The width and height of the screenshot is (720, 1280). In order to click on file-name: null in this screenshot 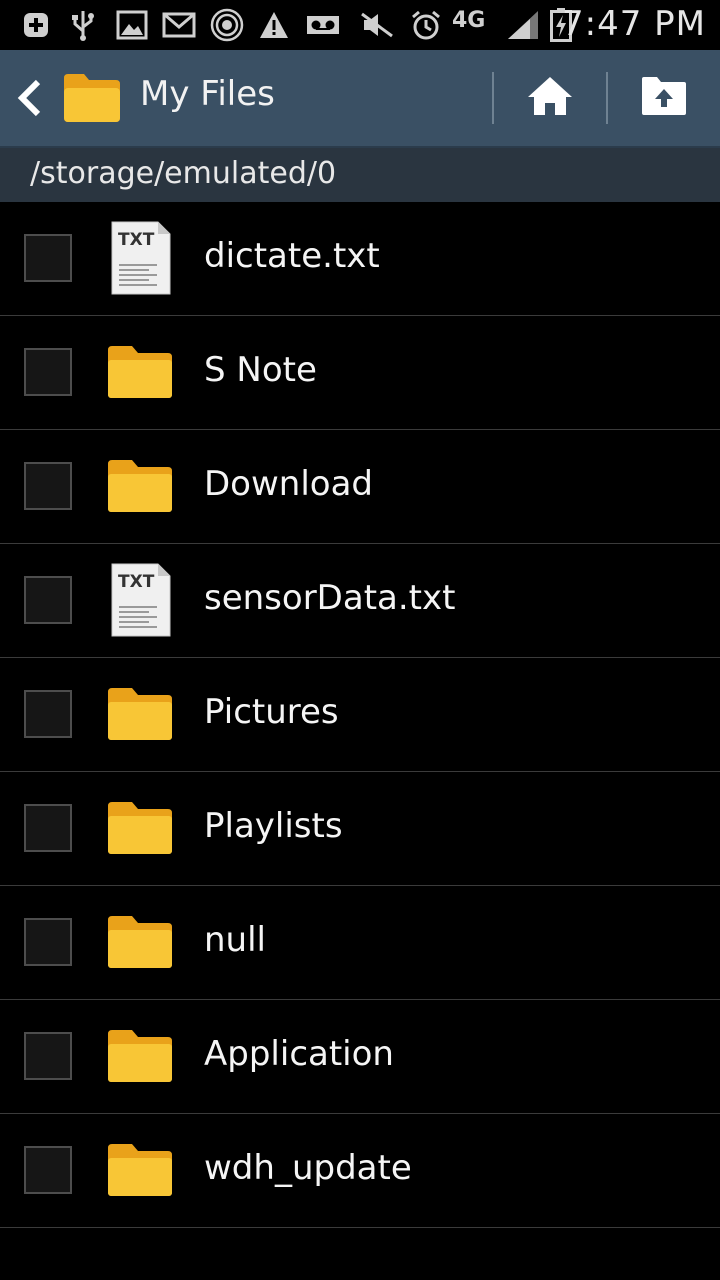, I will do `click(235, 940)`.